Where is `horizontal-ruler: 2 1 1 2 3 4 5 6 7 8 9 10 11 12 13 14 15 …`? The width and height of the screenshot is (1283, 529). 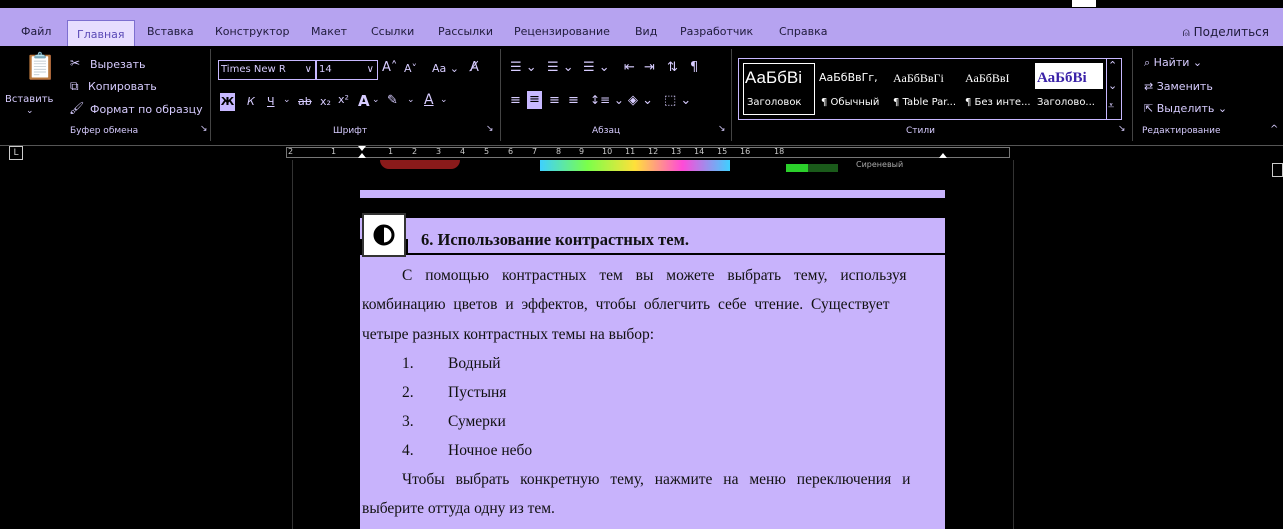 horizontal-ruler: 2 1 1 2 3 4 5 6 7 8 9 10 11 12 13 14 15 … is located at coordinates (648, 152).